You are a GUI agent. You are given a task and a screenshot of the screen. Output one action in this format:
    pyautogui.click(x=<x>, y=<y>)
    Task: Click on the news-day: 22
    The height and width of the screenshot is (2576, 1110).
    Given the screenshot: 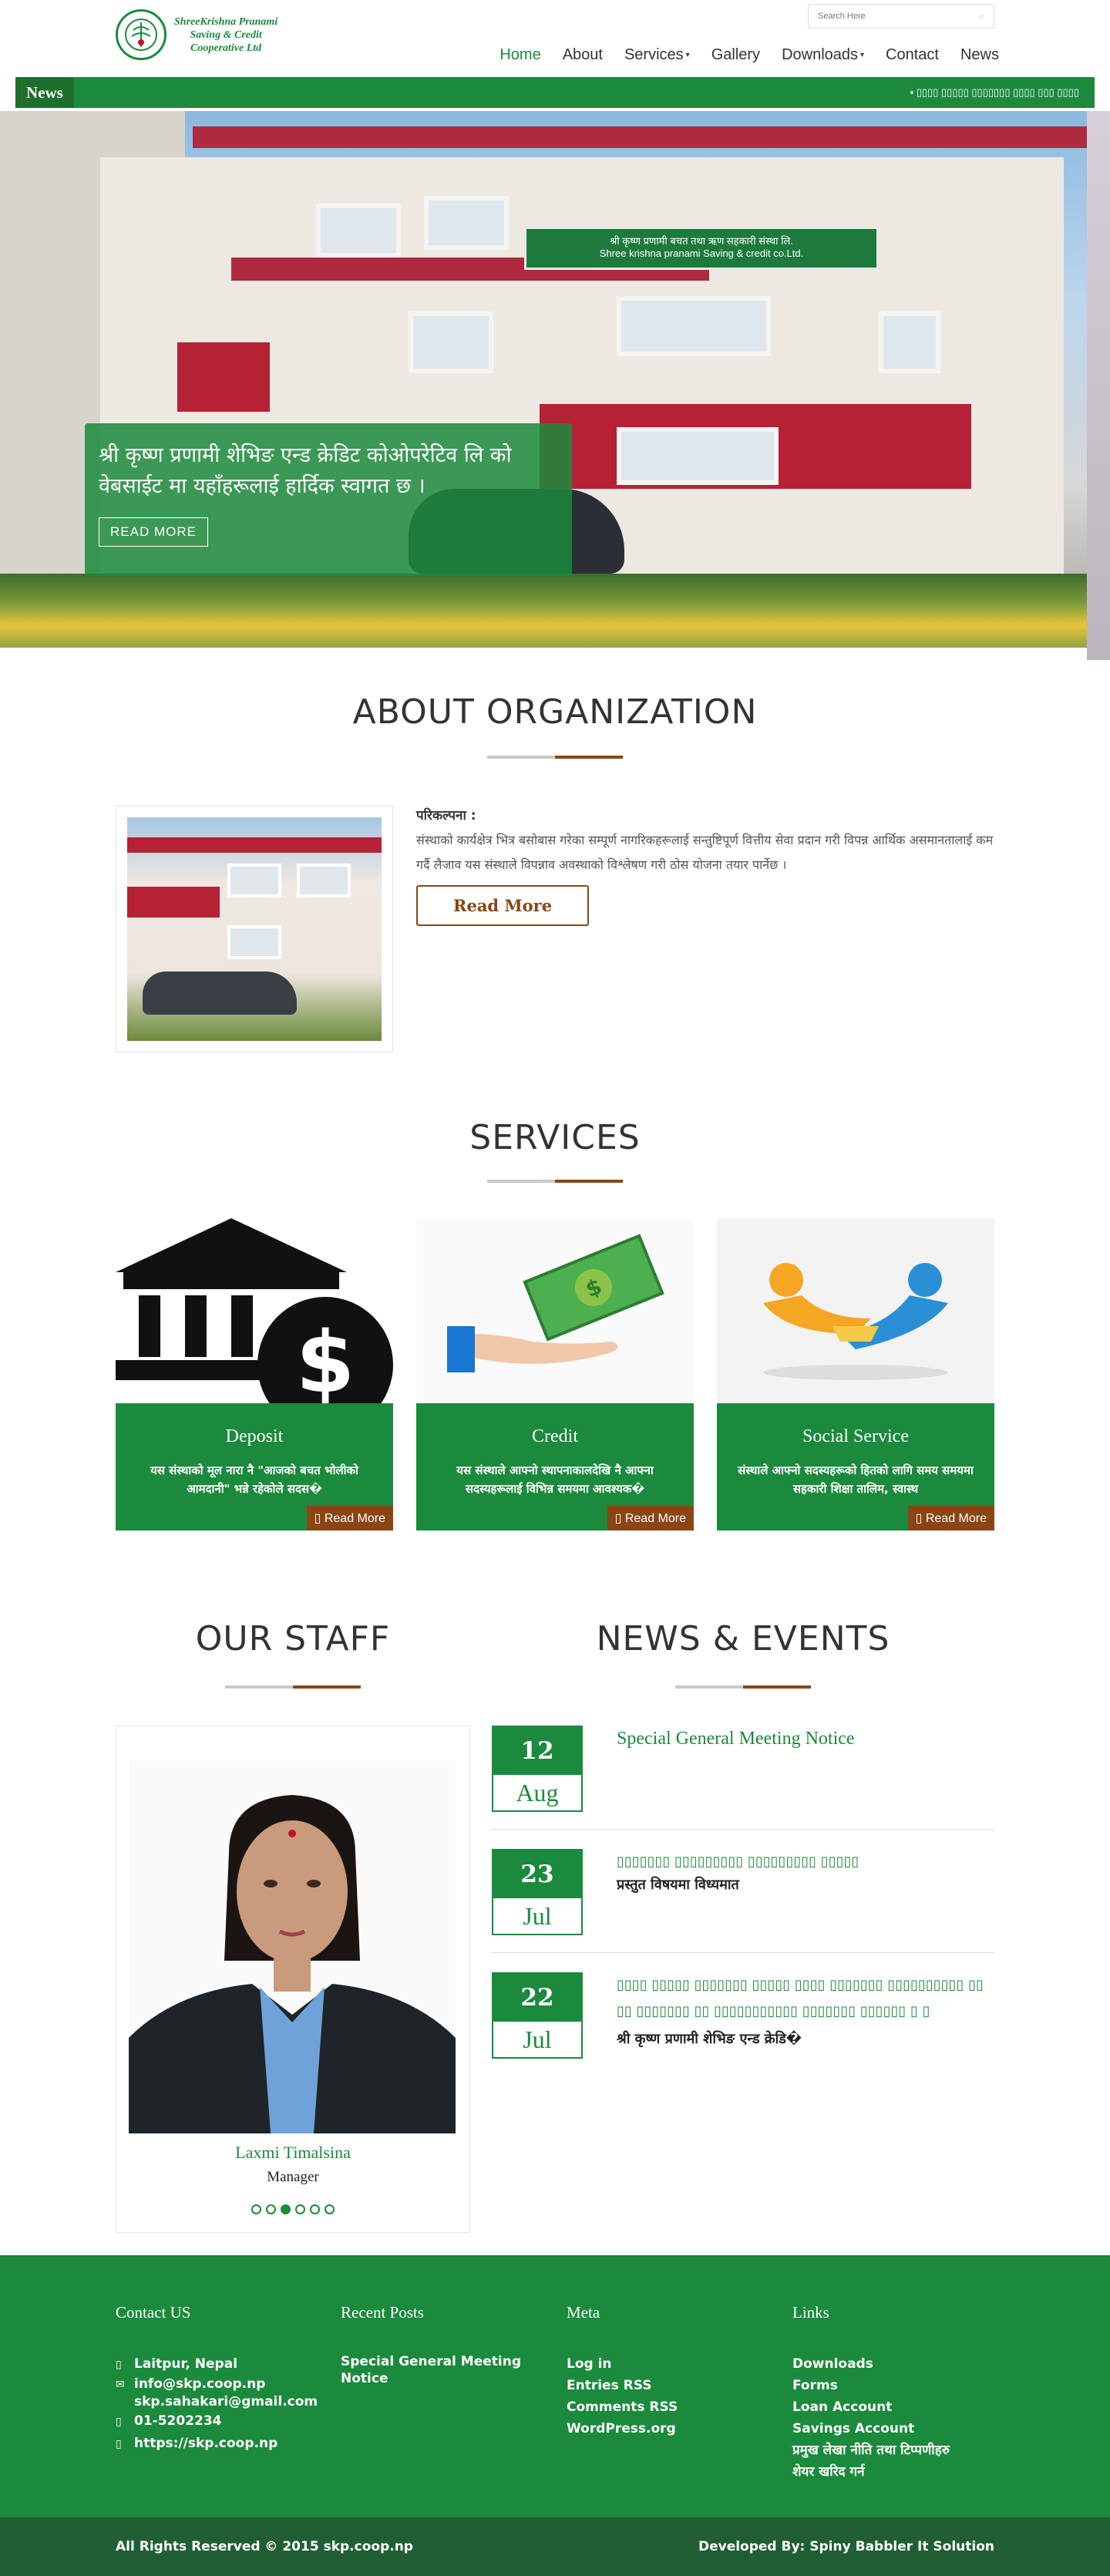 What is the action you would take?
    pyautogui.click(x=537, y=1998)
    